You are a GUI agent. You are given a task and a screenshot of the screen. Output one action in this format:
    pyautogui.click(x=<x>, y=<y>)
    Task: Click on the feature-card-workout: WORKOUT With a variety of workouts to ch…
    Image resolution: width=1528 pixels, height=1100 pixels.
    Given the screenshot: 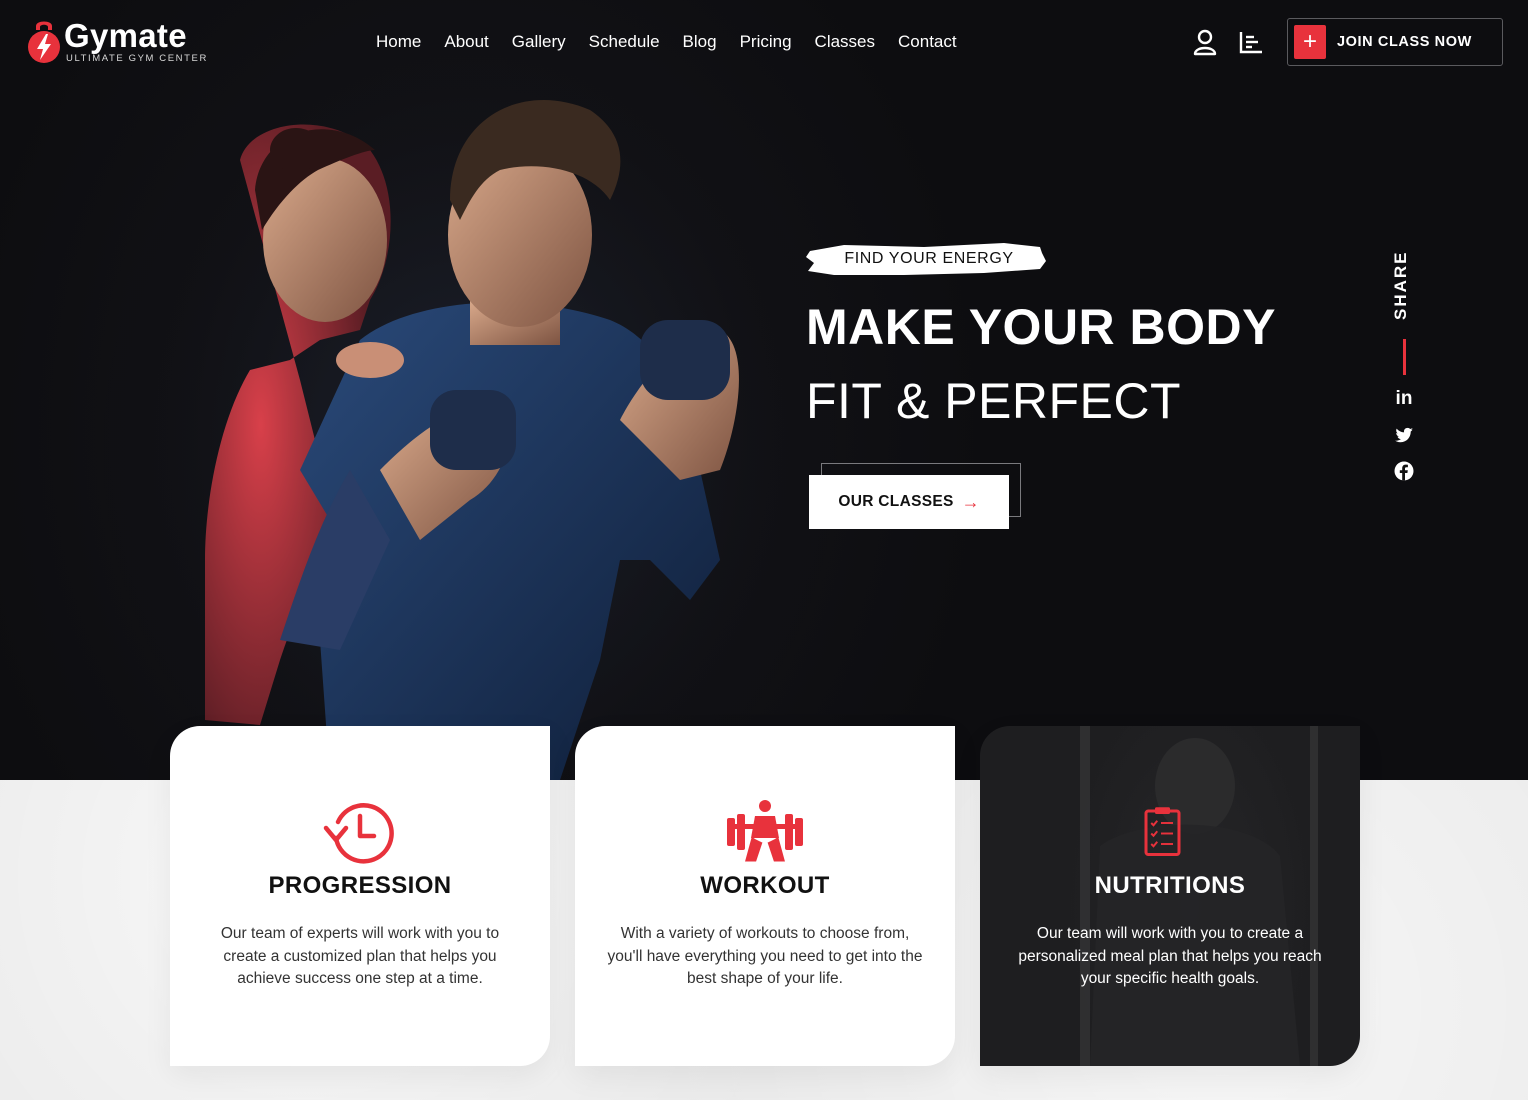 What is the action you would take?
    pyautogui.click(x=765, y=896)
    